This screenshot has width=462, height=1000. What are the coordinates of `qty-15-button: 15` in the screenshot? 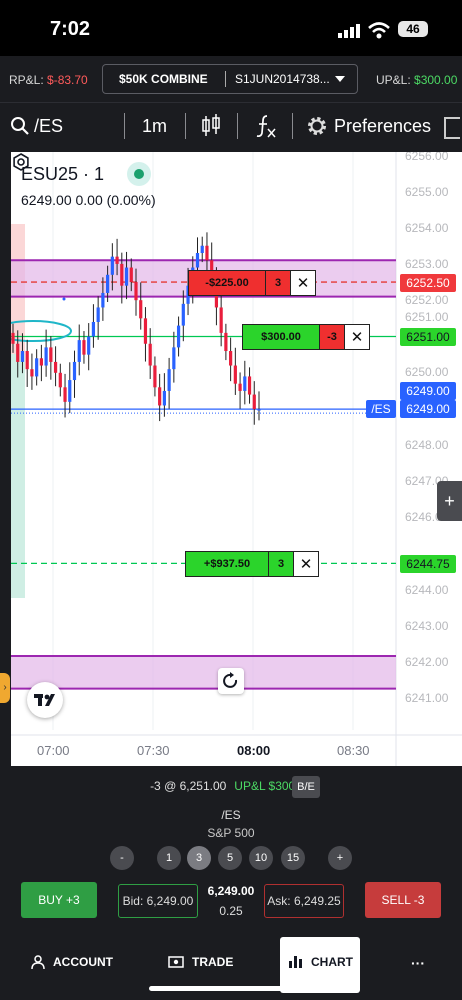 It's located at (293, 858).